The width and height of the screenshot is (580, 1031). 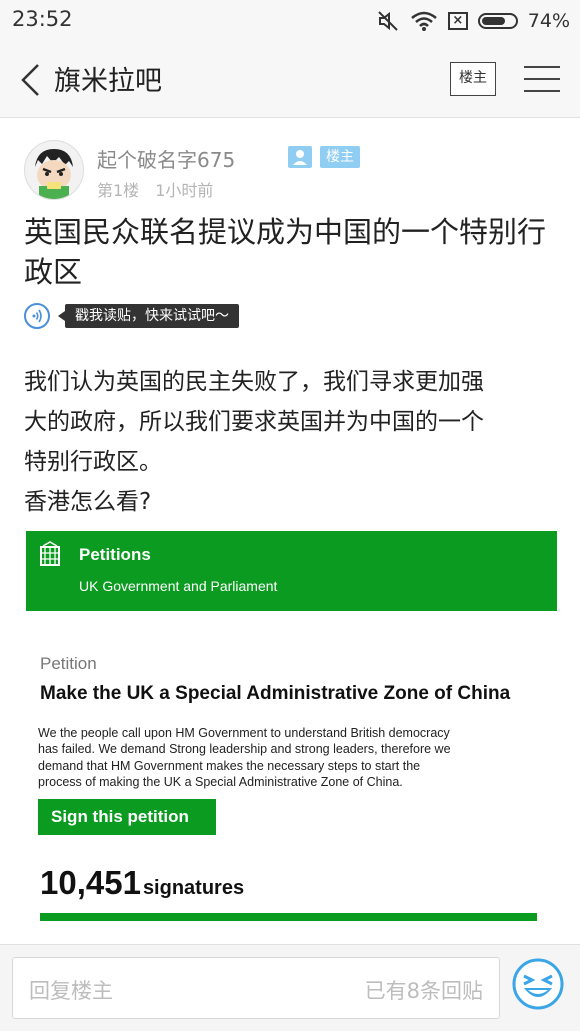 I want to click on owner-badge: 楼主, so click(x=340, y=157).